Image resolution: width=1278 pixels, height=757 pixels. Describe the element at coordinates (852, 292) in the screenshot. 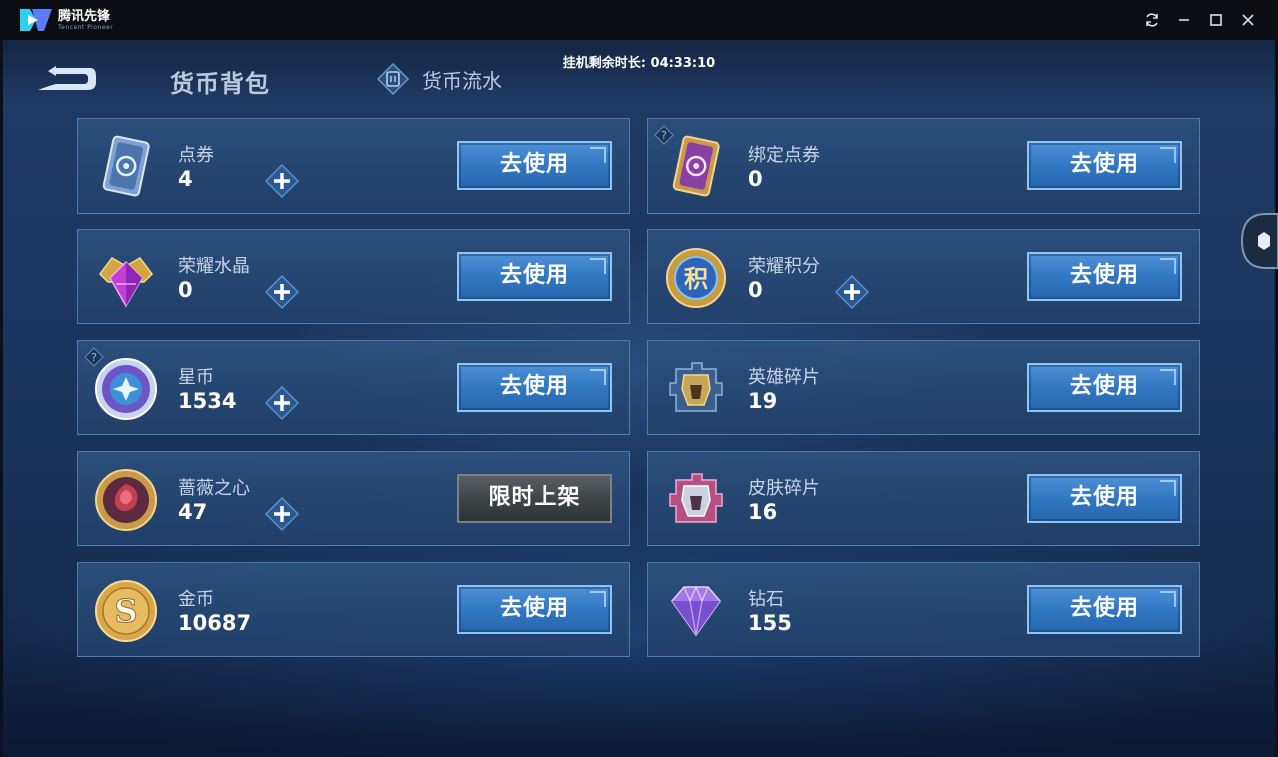

I see `add-glory-points-button` at that location.